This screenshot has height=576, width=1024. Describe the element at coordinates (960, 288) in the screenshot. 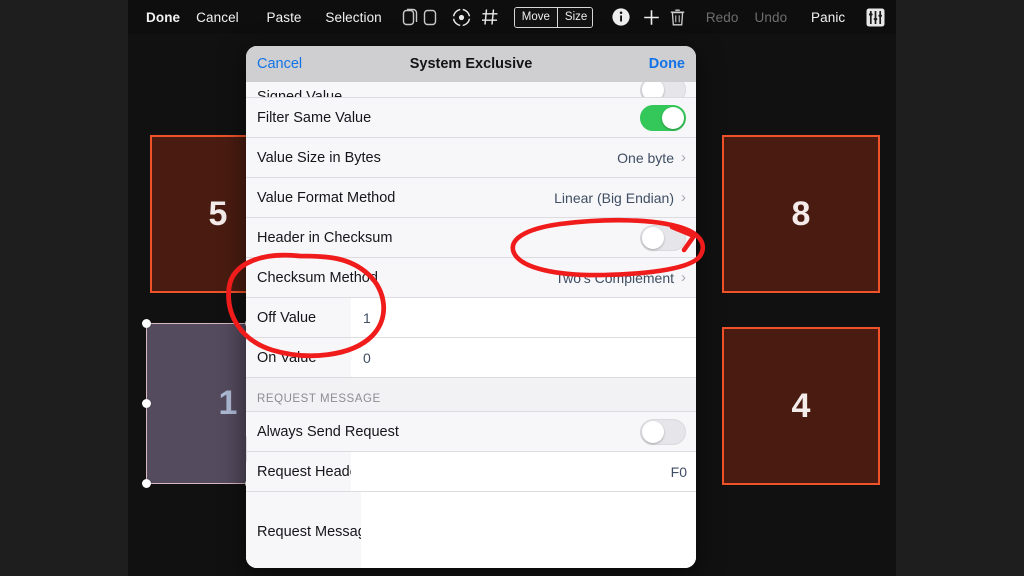

I see `letterbox-right` at that location.